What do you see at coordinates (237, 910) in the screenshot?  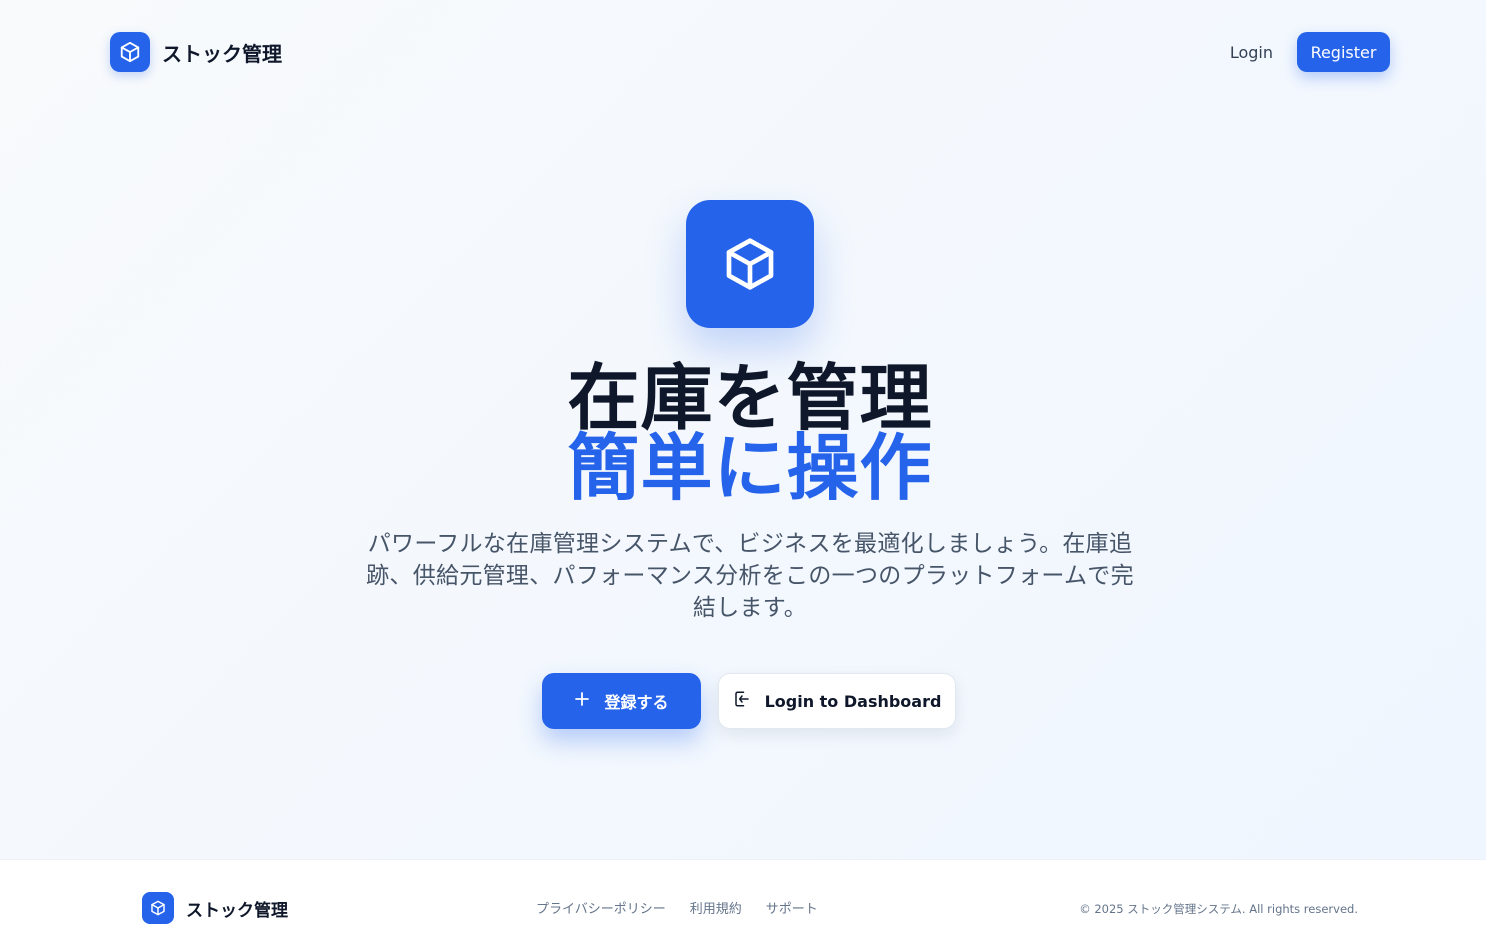 I see `footer-brand-name: ストック管理` at bounding box center [237, 910].